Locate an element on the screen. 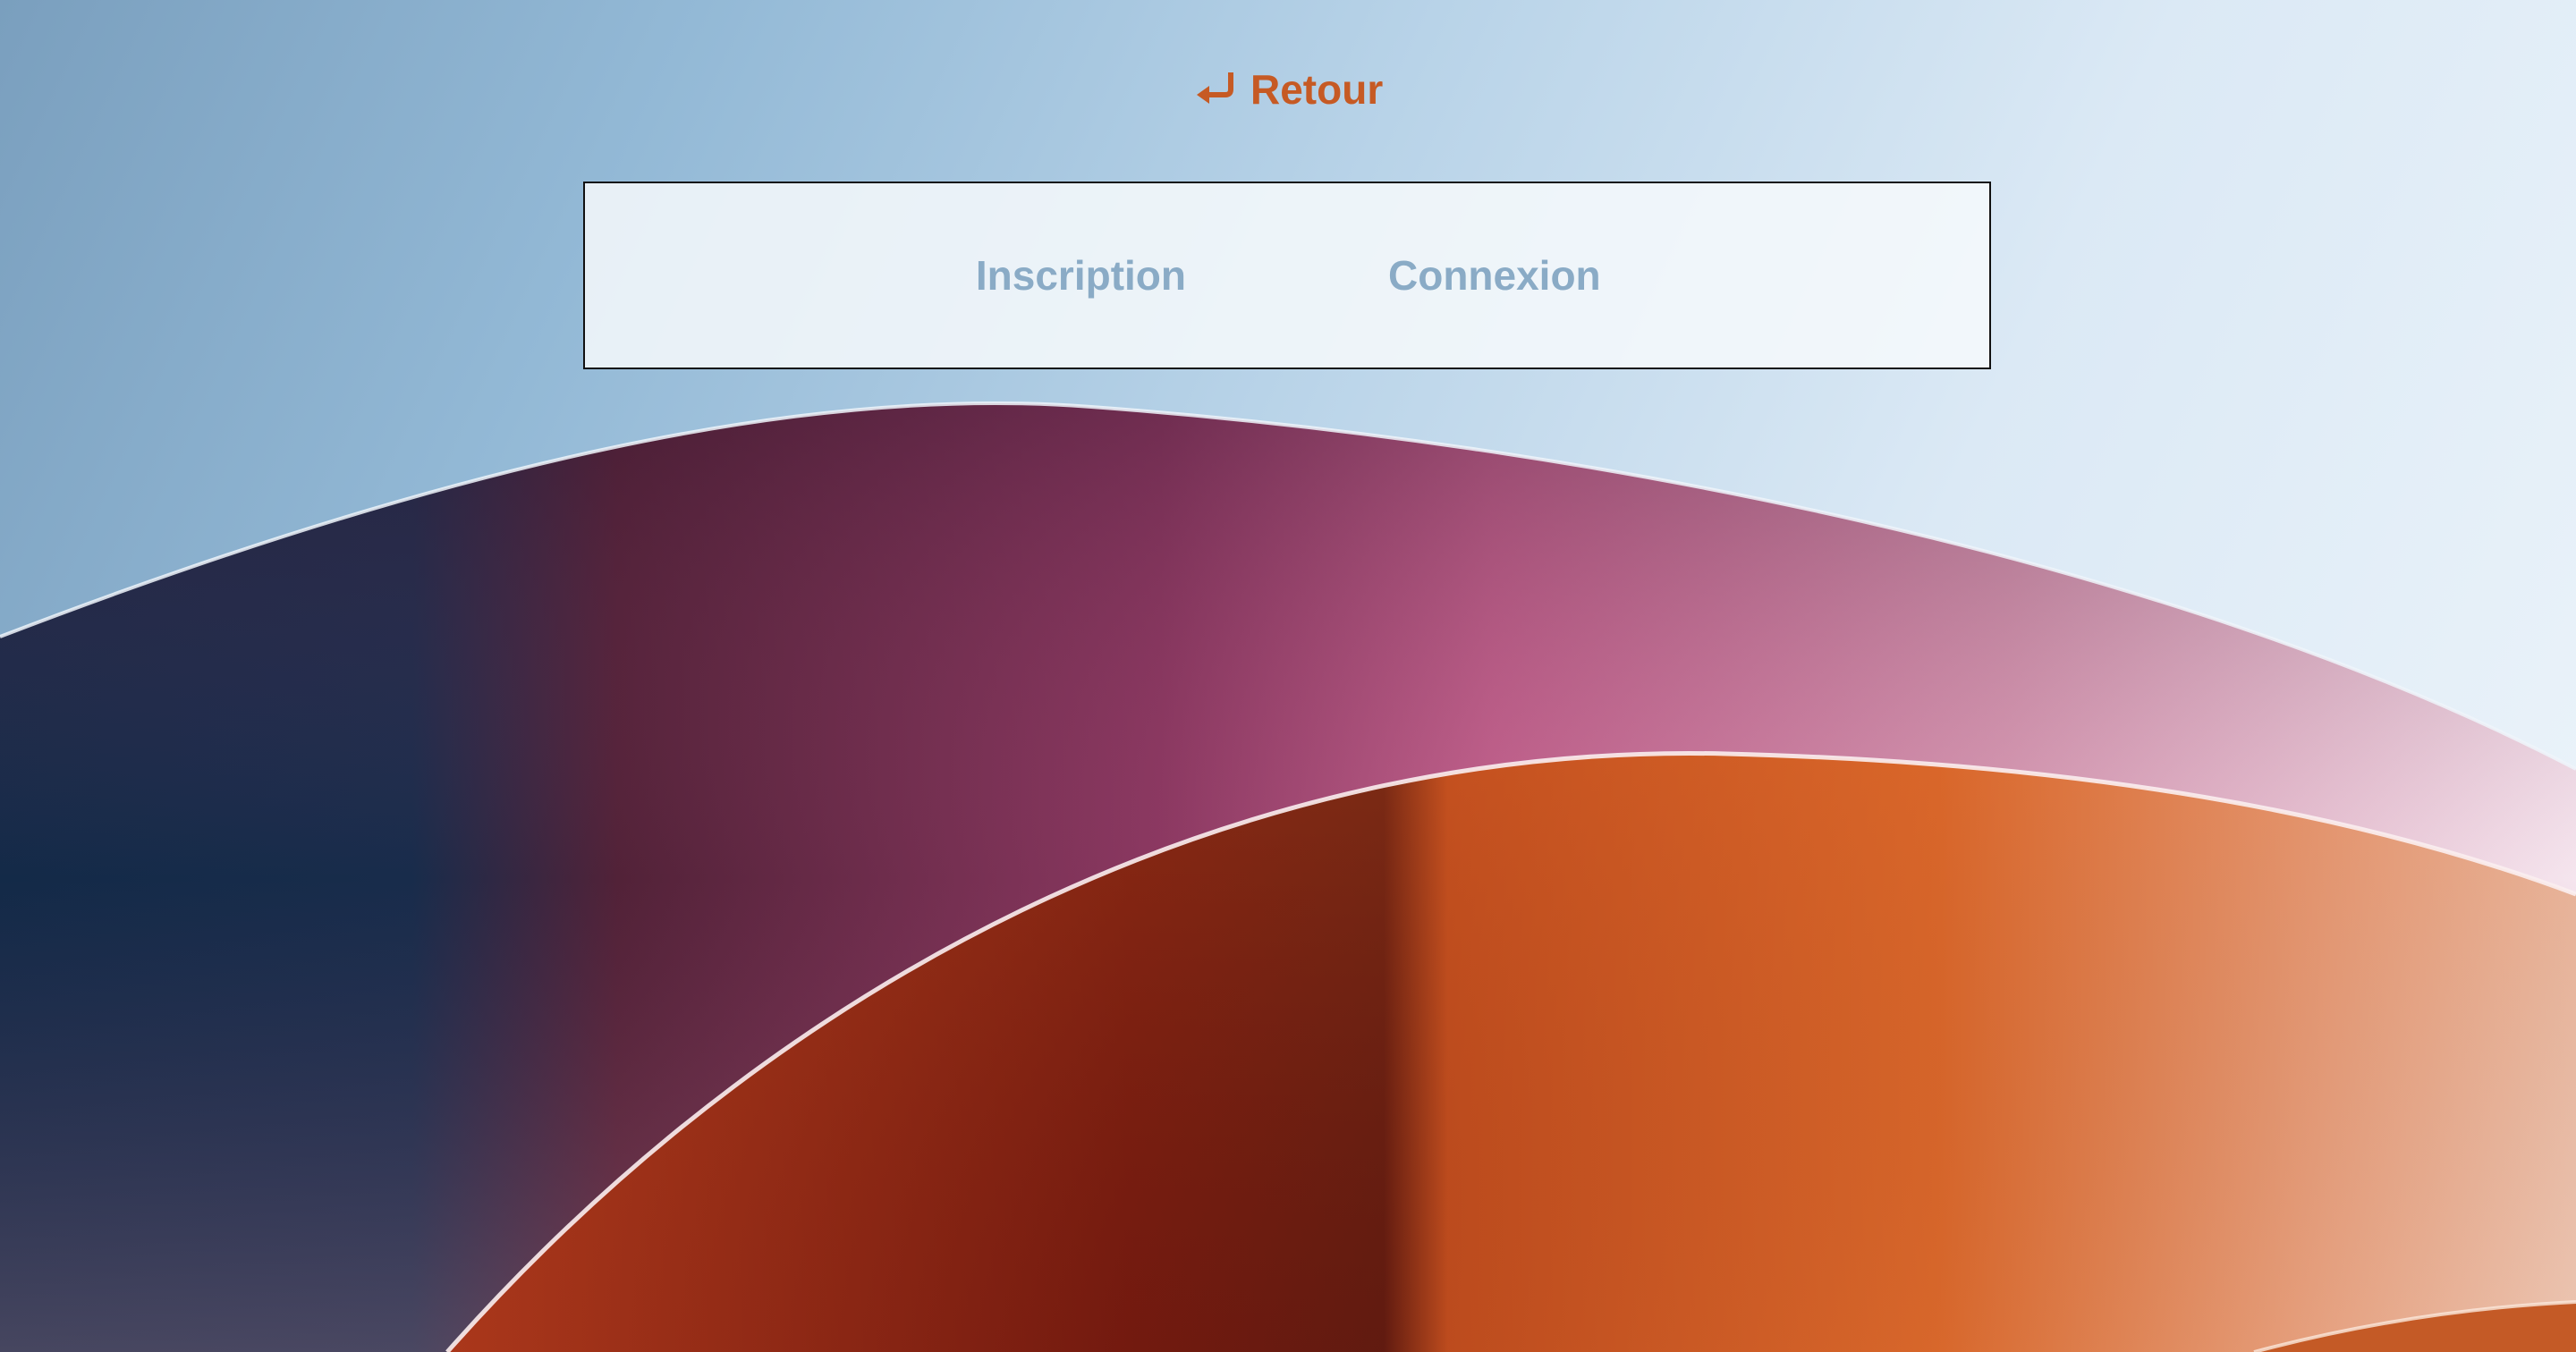 The width and height of the screenshot is (2576, 1352). tab-connexion: Connexion is located at coordinates (1675, 275).